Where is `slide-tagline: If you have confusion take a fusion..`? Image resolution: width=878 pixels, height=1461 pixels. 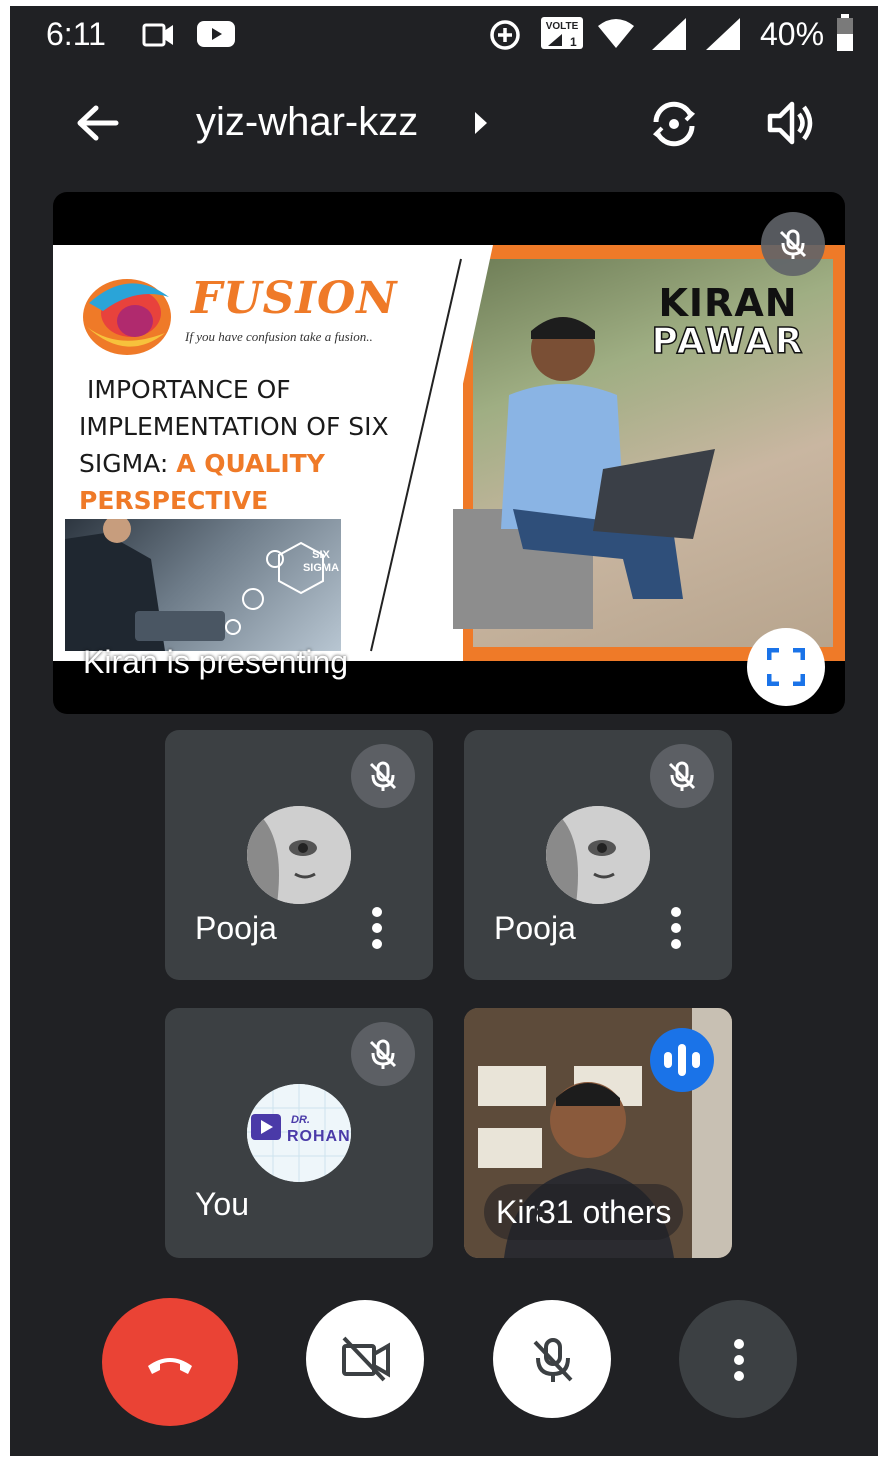 slide-tagline: If you have confusion take a fusion.. is located at coordinates (279, 336).